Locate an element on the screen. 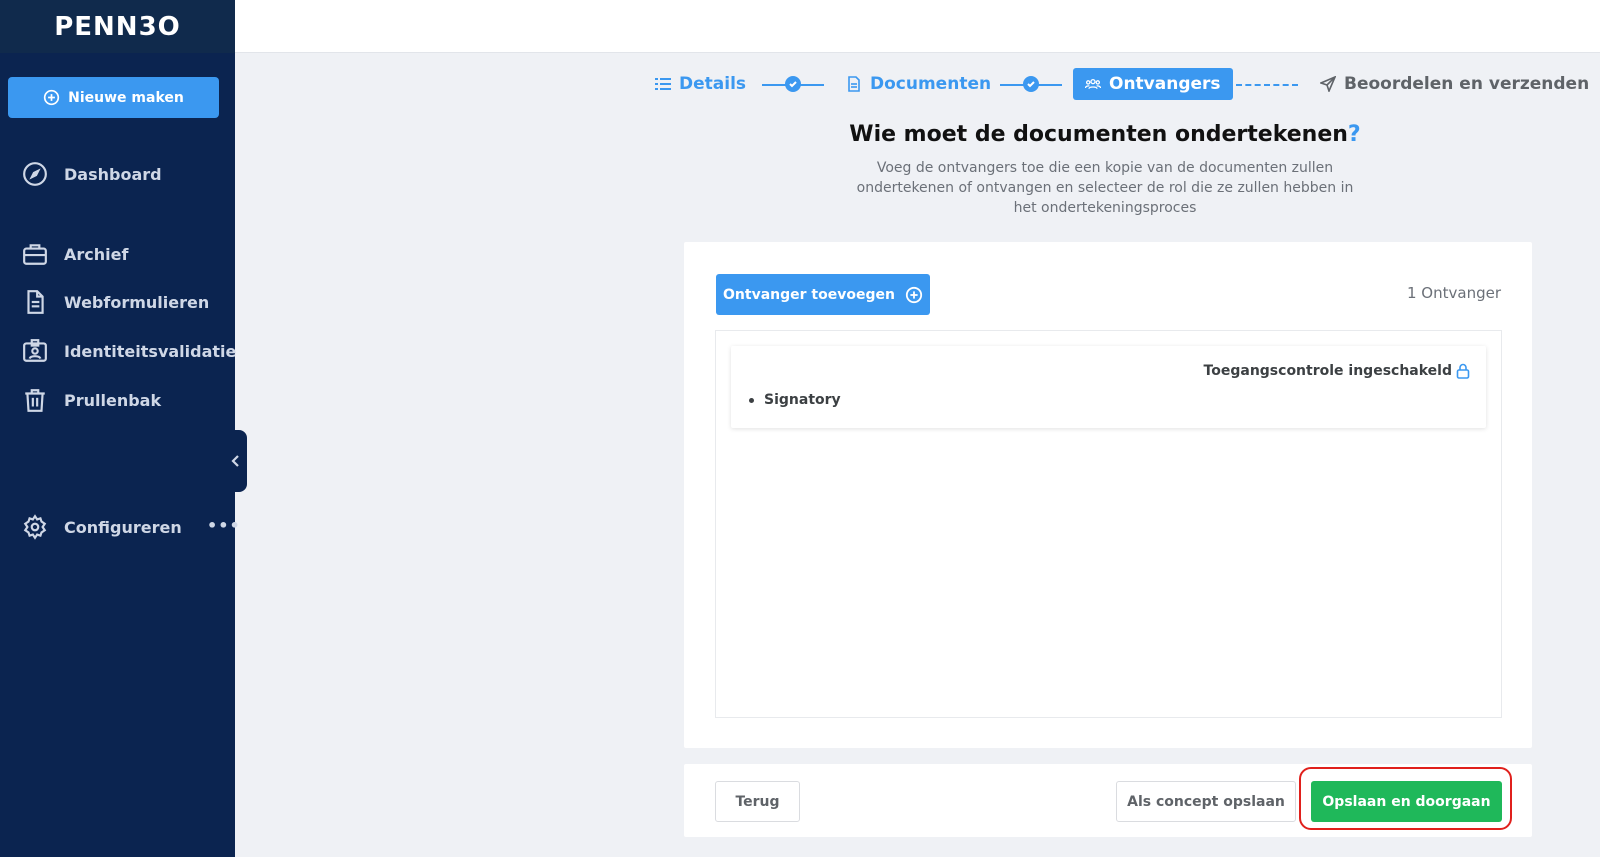  save-and-continue-button: Opslaan en doorgaan is located at coordinates (1406, 801).